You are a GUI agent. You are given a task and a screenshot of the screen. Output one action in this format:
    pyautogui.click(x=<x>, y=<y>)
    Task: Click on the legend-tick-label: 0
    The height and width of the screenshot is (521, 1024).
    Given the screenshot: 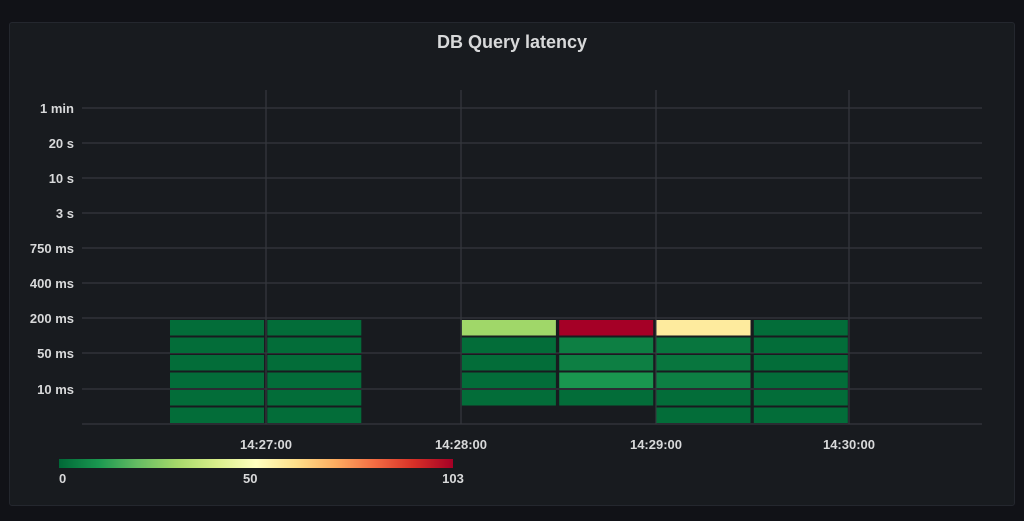 What is the action you would take?
    pyautogui.click(x=62, y=478)
    